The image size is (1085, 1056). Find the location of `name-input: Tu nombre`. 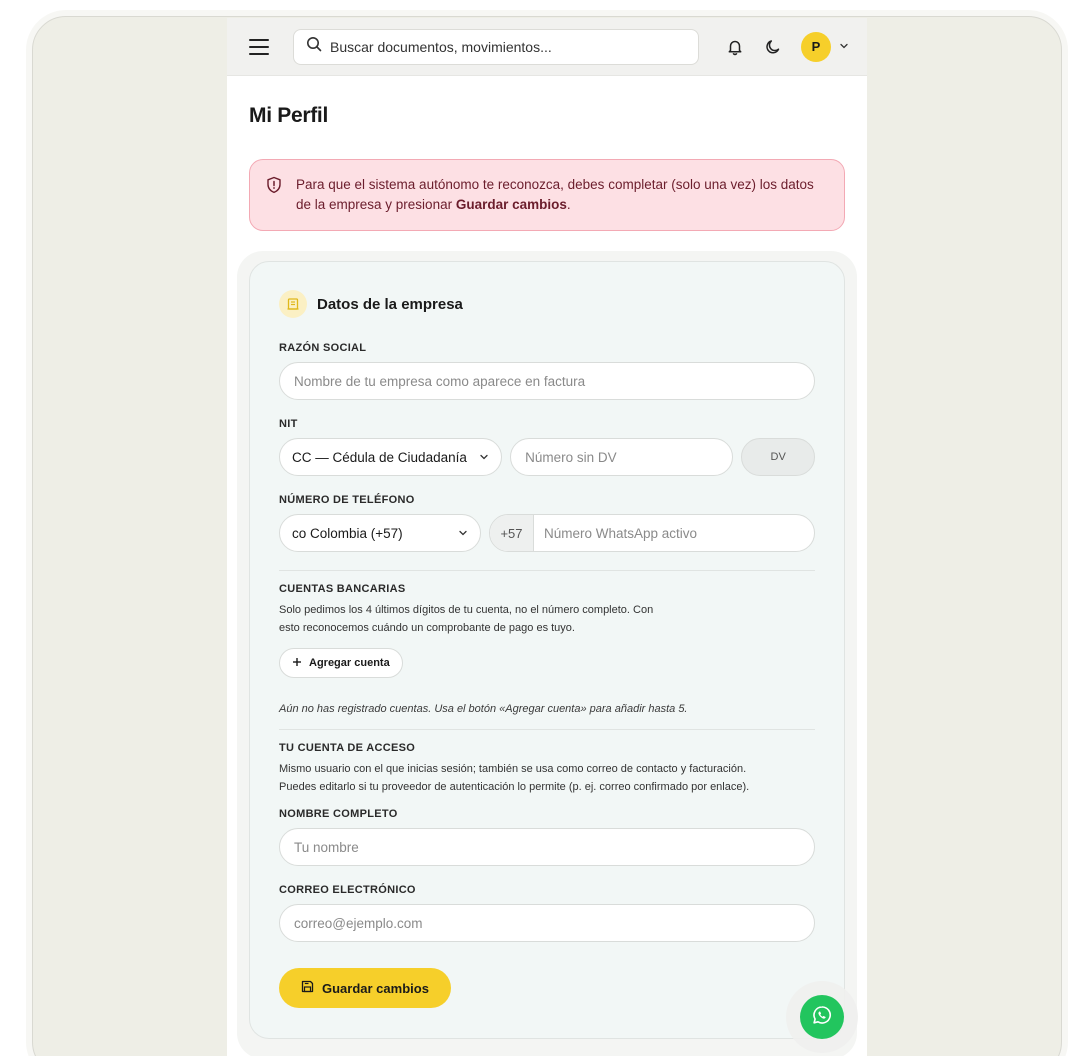

name-input: Tu nombre is located at coordinates (547, 847).